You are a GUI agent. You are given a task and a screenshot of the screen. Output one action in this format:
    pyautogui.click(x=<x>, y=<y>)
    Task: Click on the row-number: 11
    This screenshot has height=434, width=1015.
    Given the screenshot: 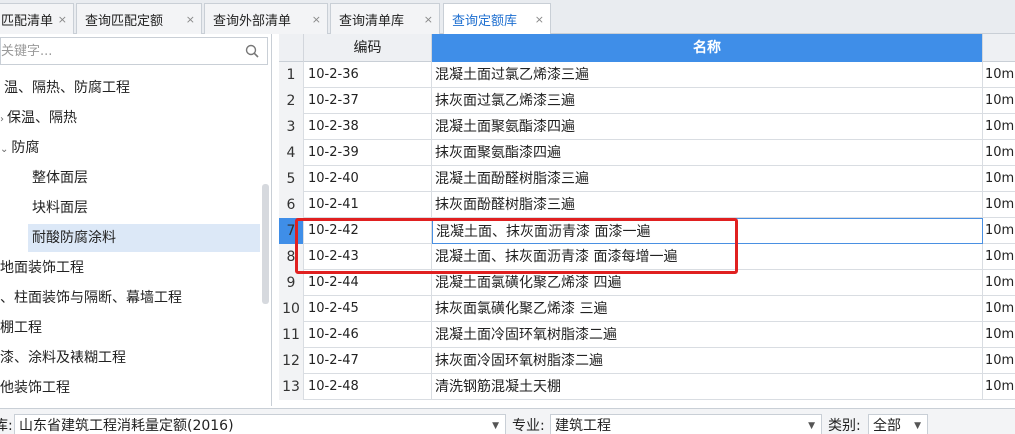 What is the action you would take?
    pyautogui.click(x=291, y=335)
    